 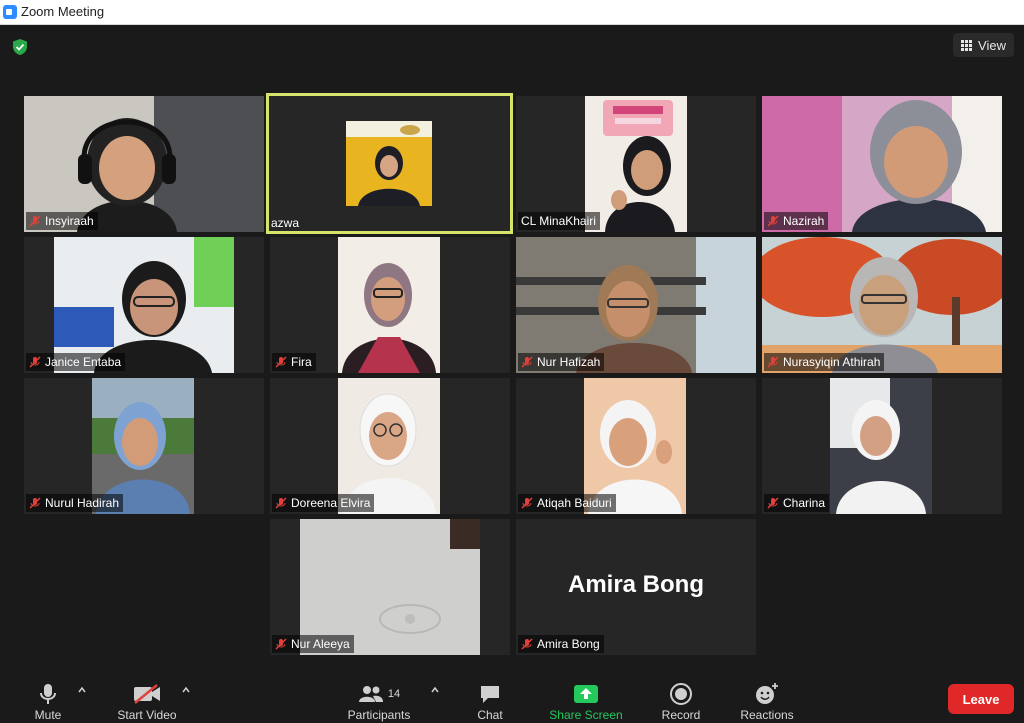 I want to click on participant-label: Nurasyiqin Athirah, so click(x=824, y=362).